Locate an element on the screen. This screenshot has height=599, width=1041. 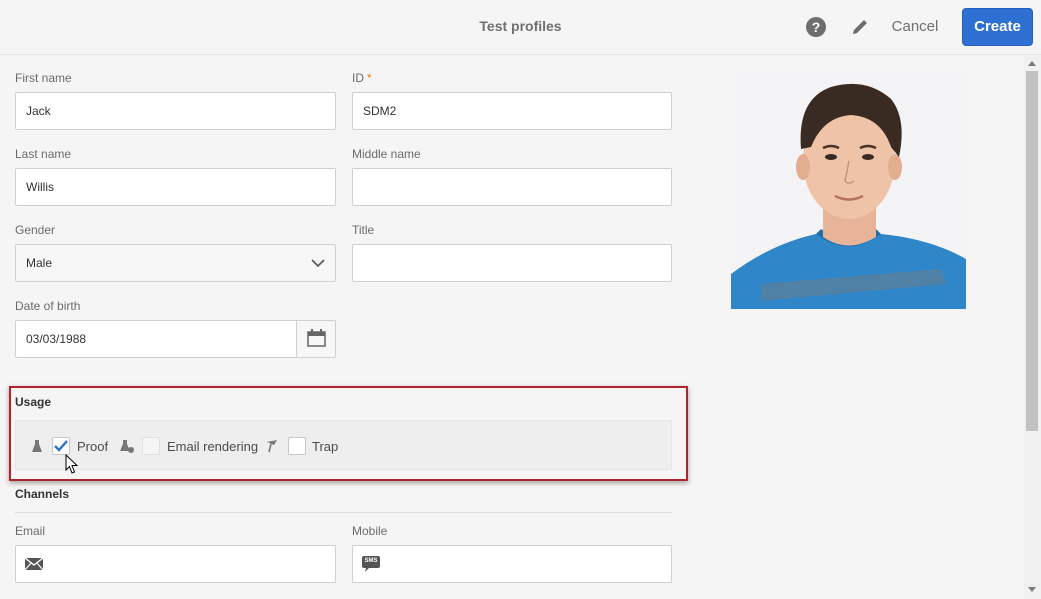
calendar-icon is located at coordinates (316, 338).